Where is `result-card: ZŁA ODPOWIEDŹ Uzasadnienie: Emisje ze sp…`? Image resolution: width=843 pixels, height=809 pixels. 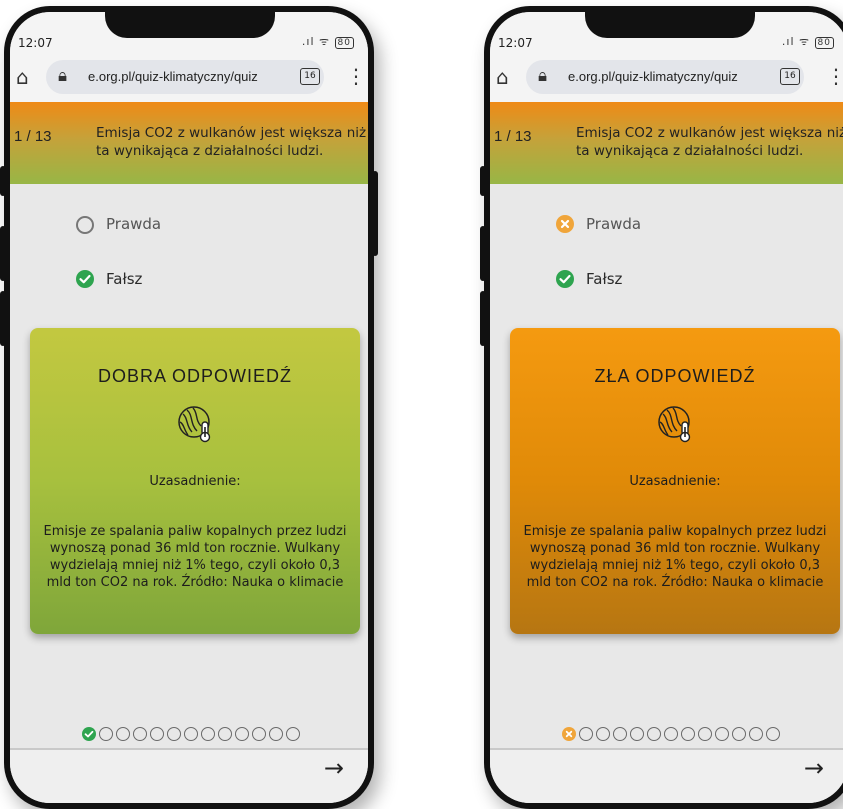
result-card: ZŁA ODPOWIEDŹ Uzasadnienie: Emisje ze sp… is located at coordinates (675, 481).